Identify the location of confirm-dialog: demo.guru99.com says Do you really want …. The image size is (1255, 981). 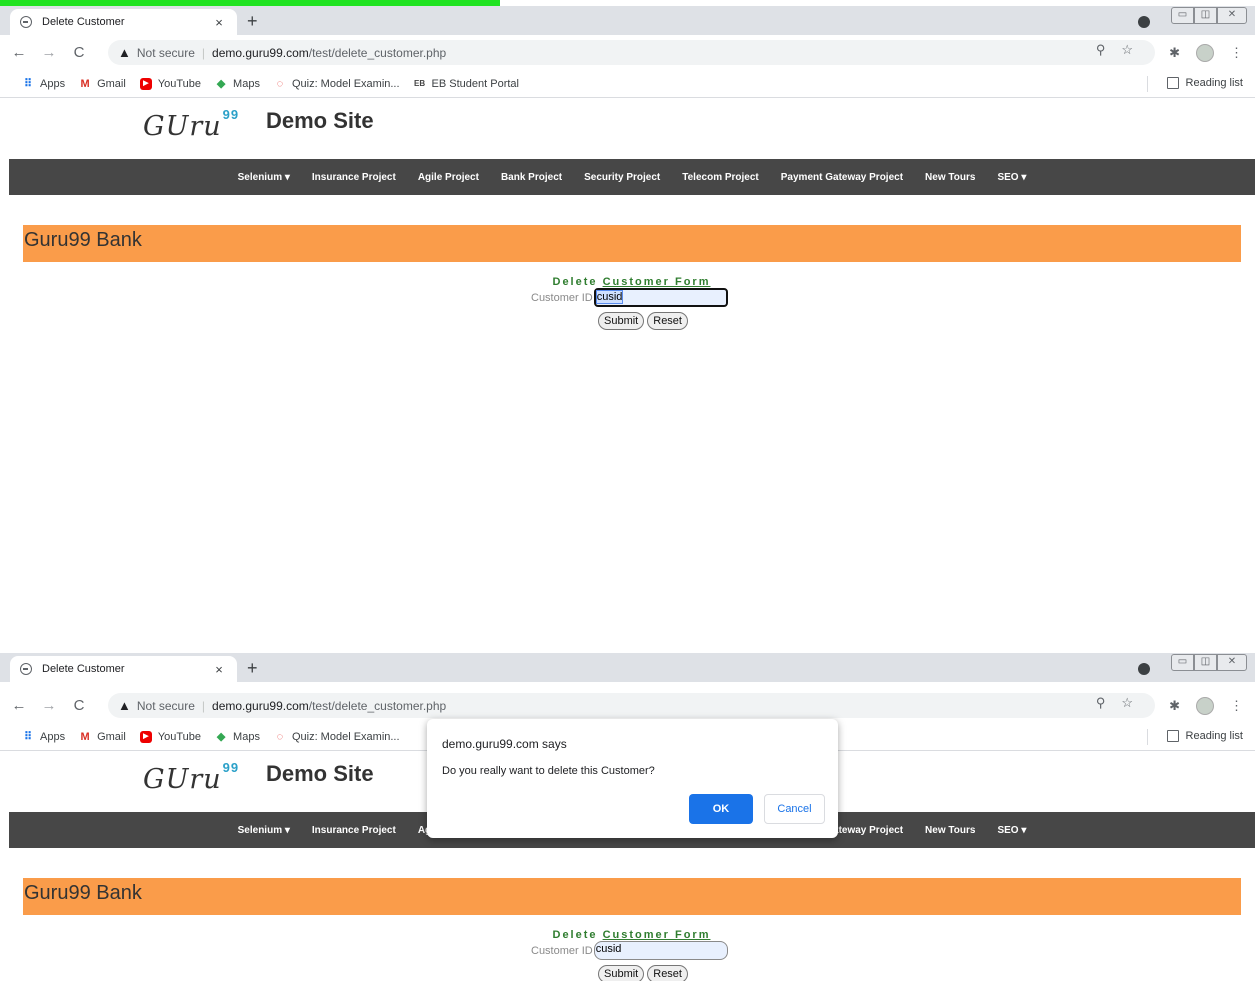
(632, 778).